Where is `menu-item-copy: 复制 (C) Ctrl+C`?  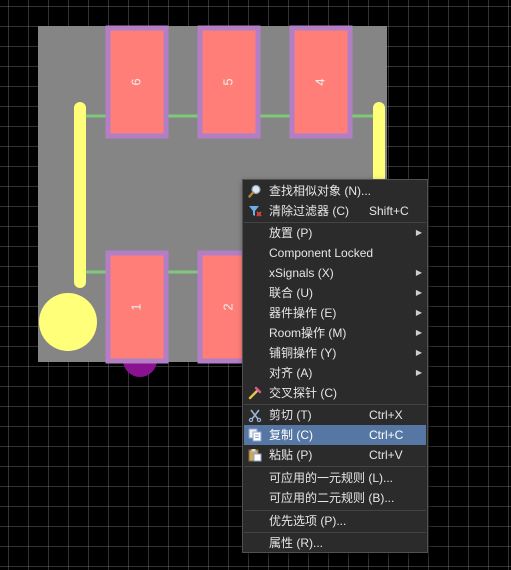
menu-item-copy: 复制 (C) Ctrl+C is located at coordinates (335, 435).